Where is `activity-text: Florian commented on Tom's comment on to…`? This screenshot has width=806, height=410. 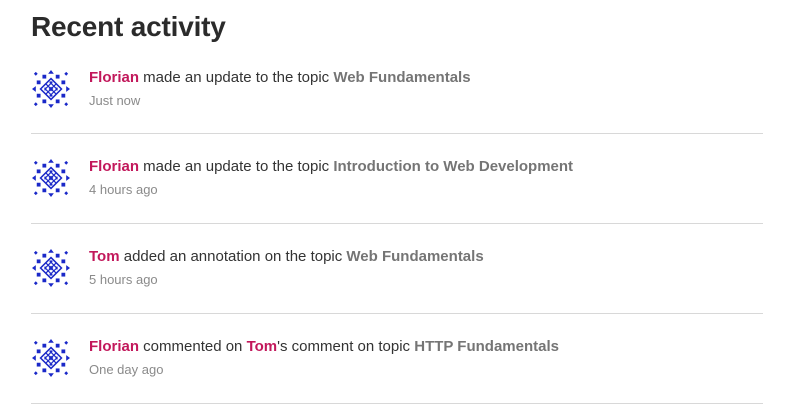 activity-text: Florian commented on Tom's comment on to… is located at coordinates (426, 347).